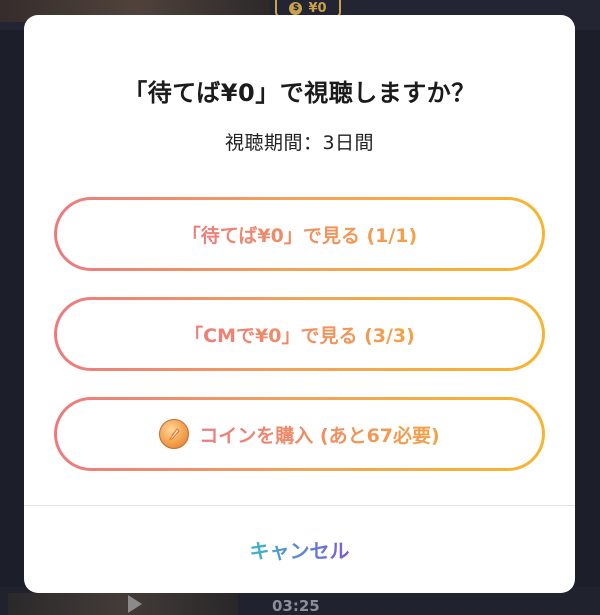 This screenshot has height=615, width=600. Describe the element at coordinates (296, 606) in the screenshot. I see `background-time: 03:25` at that location.